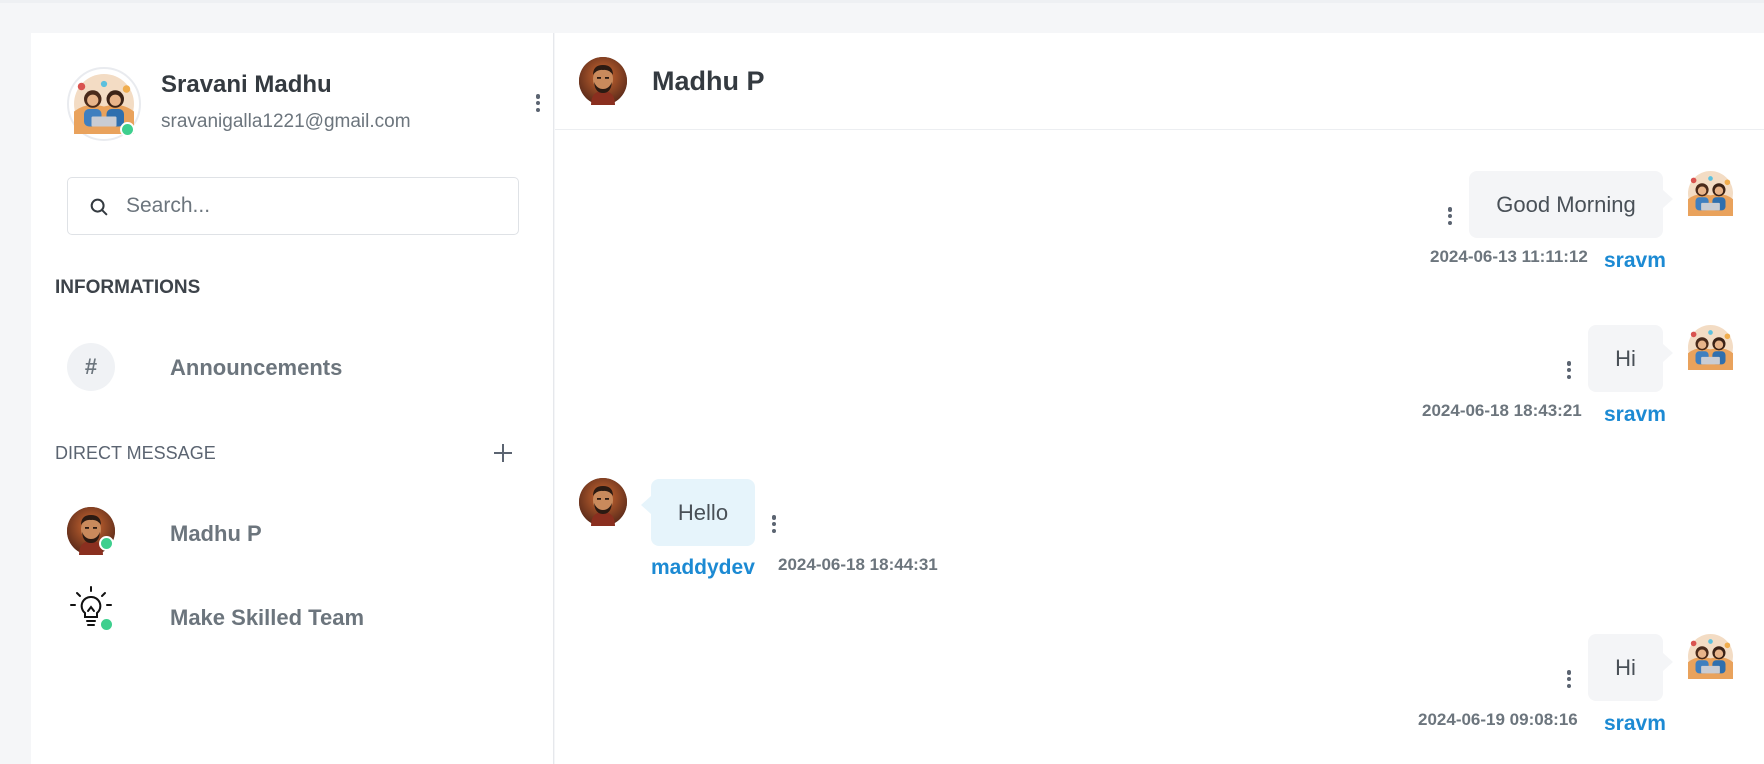 Image resolution: width=1764 pixels, height=764 pixels. I want to click on user-profile: Sravani Madhu sravanigalla1221@gmail.com, so click(304, 104).